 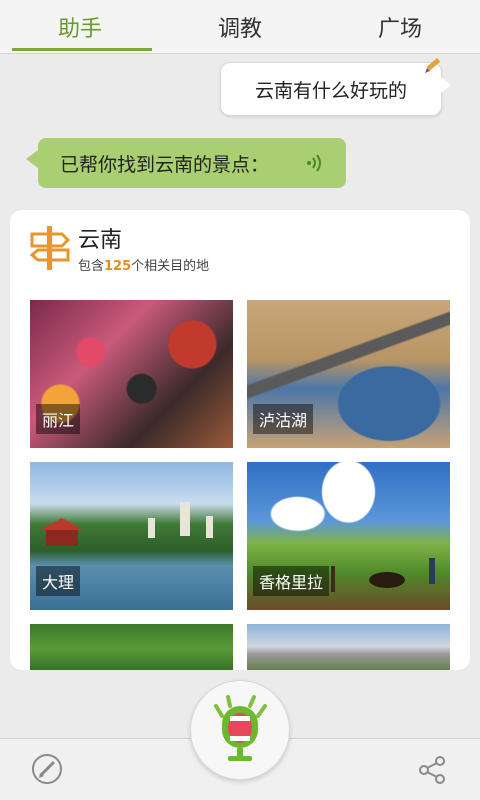 I want to click on user-message-bubble: 云南有什么好玩的, so click(x=335, y=89).